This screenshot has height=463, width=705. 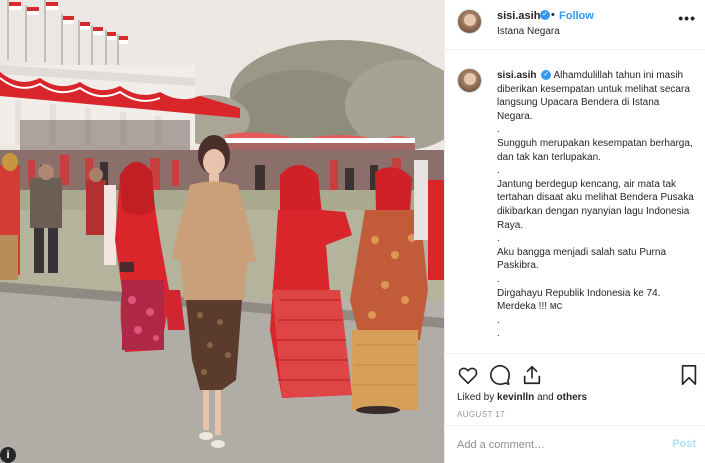 What do you see at coordinates (469, 21) in the screenshot?
I see `avatar` at bounding box center [469, 21].